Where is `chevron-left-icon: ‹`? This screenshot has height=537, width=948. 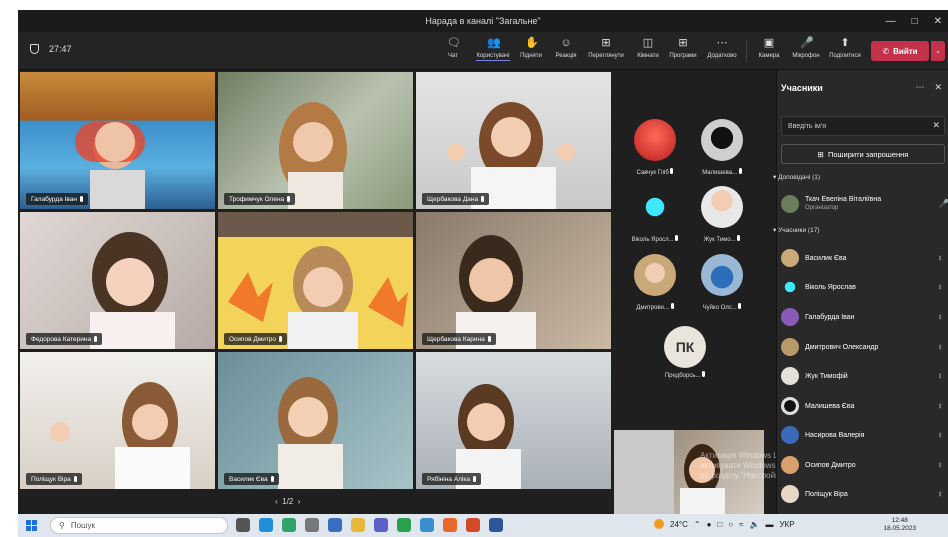 chevron-left-icon: ‹ is located at coordinates (276, 501).